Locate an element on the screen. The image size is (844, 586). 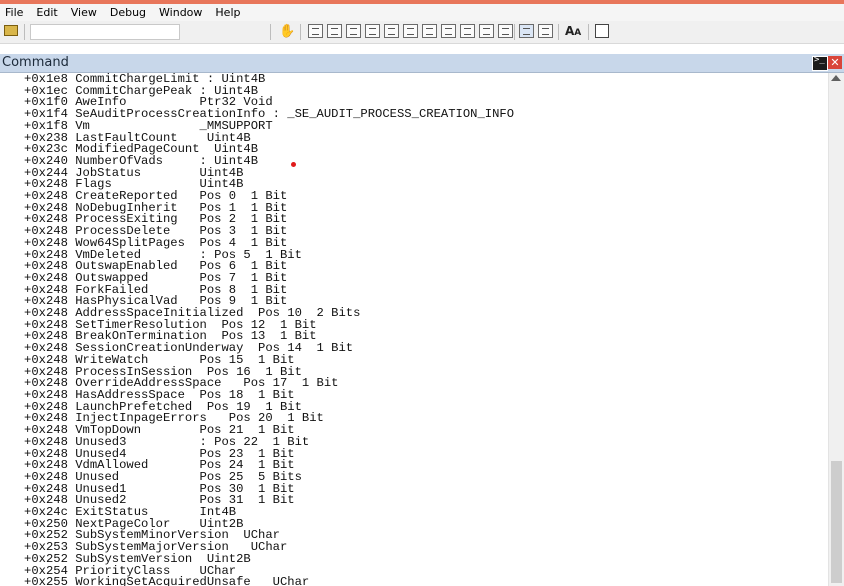
command-window-button is located at coordinates (315, 31).